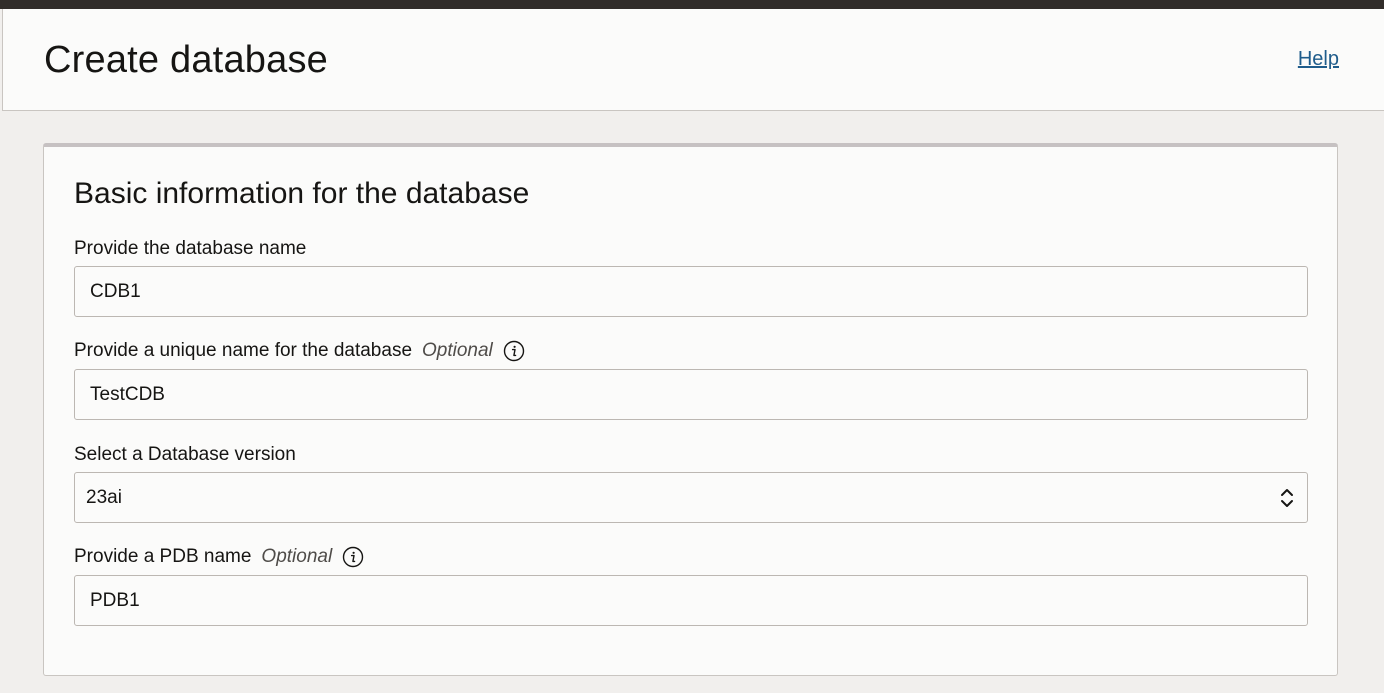  I want to click on db-version-label-text: Select a Database version, so click(185, 454).